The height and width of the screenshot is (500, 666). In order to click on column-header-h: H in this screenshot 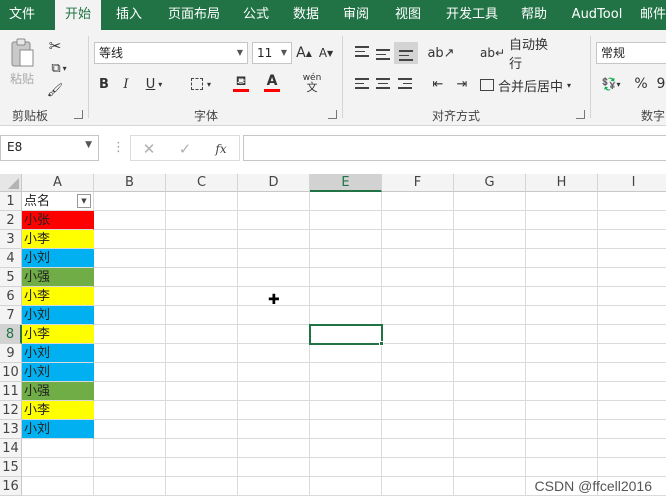, I will do `click(562, 183)`.